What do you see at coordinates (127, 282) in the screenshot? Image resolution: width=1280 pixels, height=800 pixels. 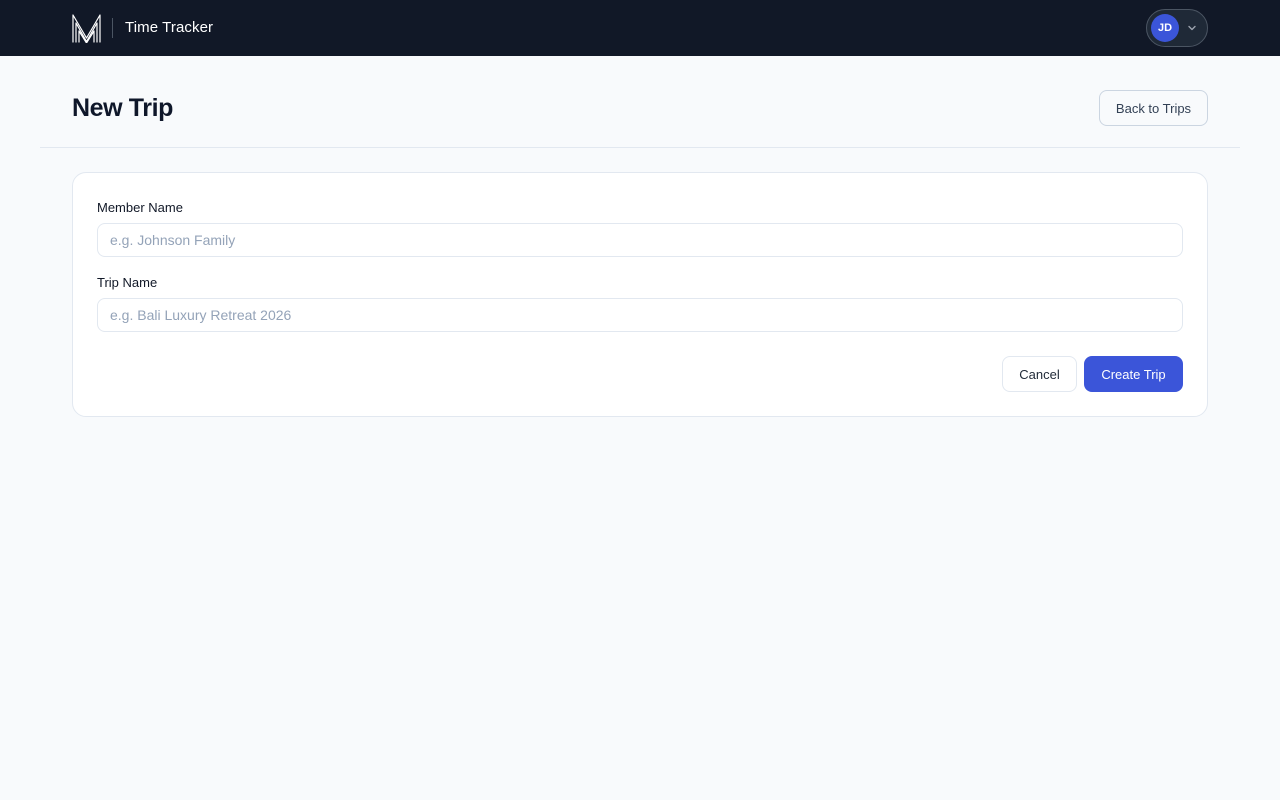 I see `trip-name-label: Trip Name` at bounding box center [127, 282].